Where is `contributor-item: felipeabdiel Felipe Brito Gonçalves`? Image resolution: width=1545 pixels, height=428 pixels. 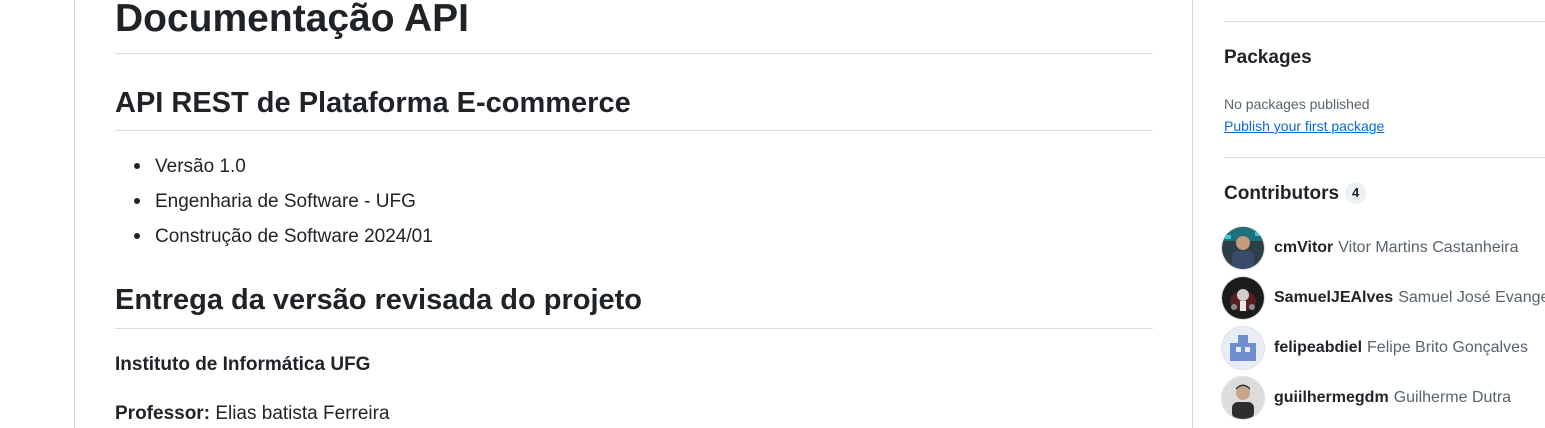 contributor-item: felipeabdiel Felipe Brito Gonçalves is located at coordinates (1375, 348).